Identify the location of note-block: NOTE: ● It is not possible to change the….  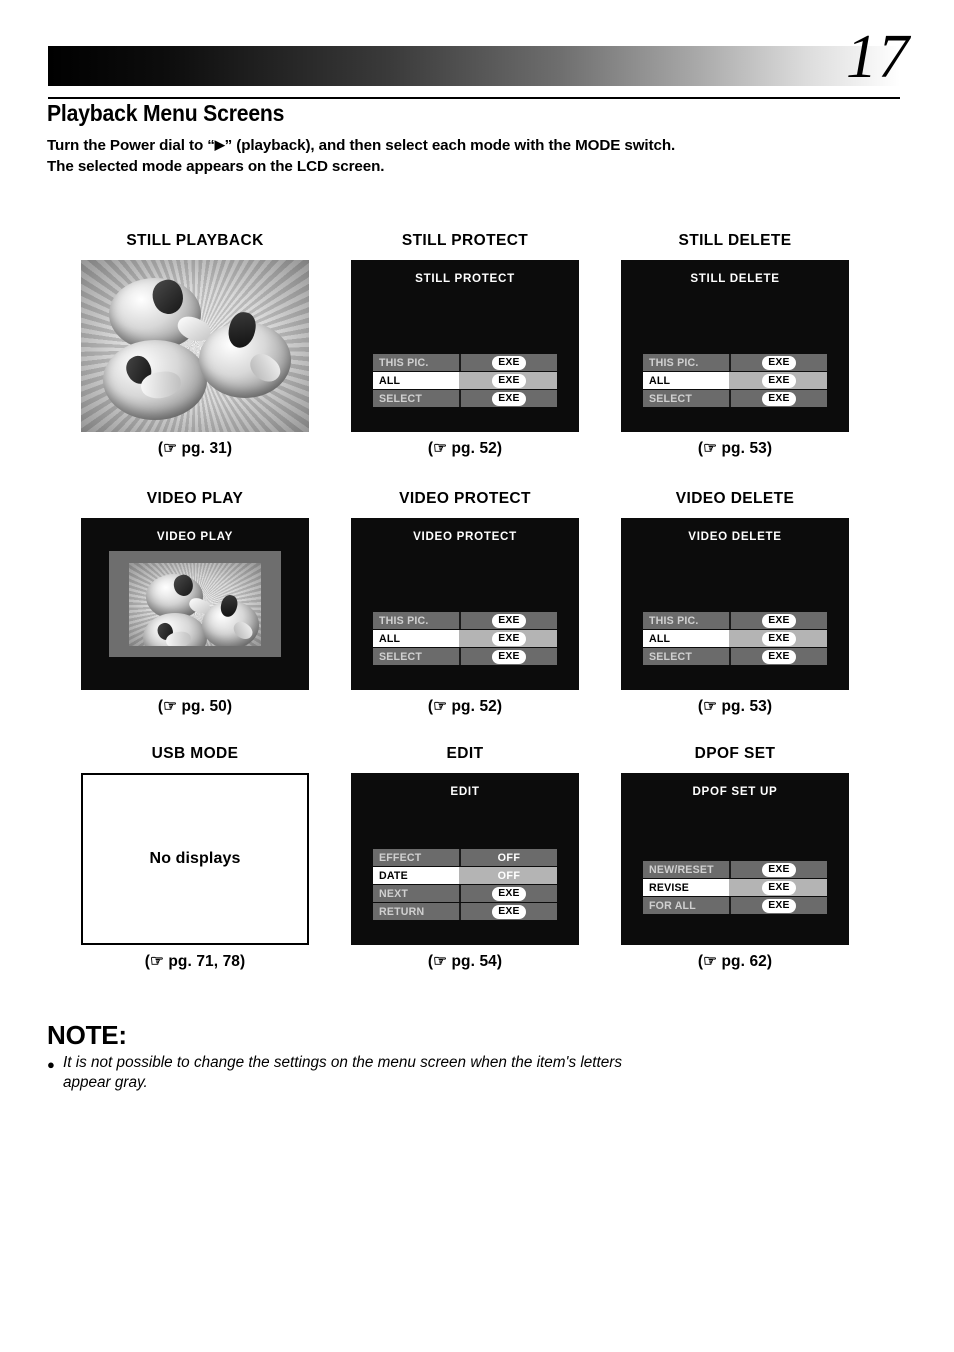
(347, 1056).